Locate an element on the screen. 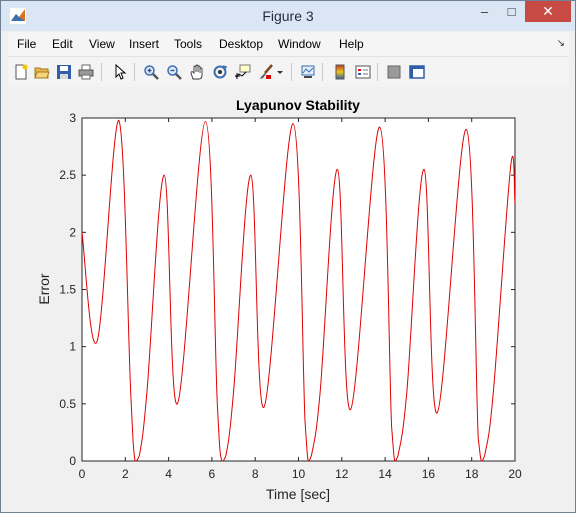 The image size is (576, 513). y-tick-label: 1.5 is located at coordinates (67, 290).